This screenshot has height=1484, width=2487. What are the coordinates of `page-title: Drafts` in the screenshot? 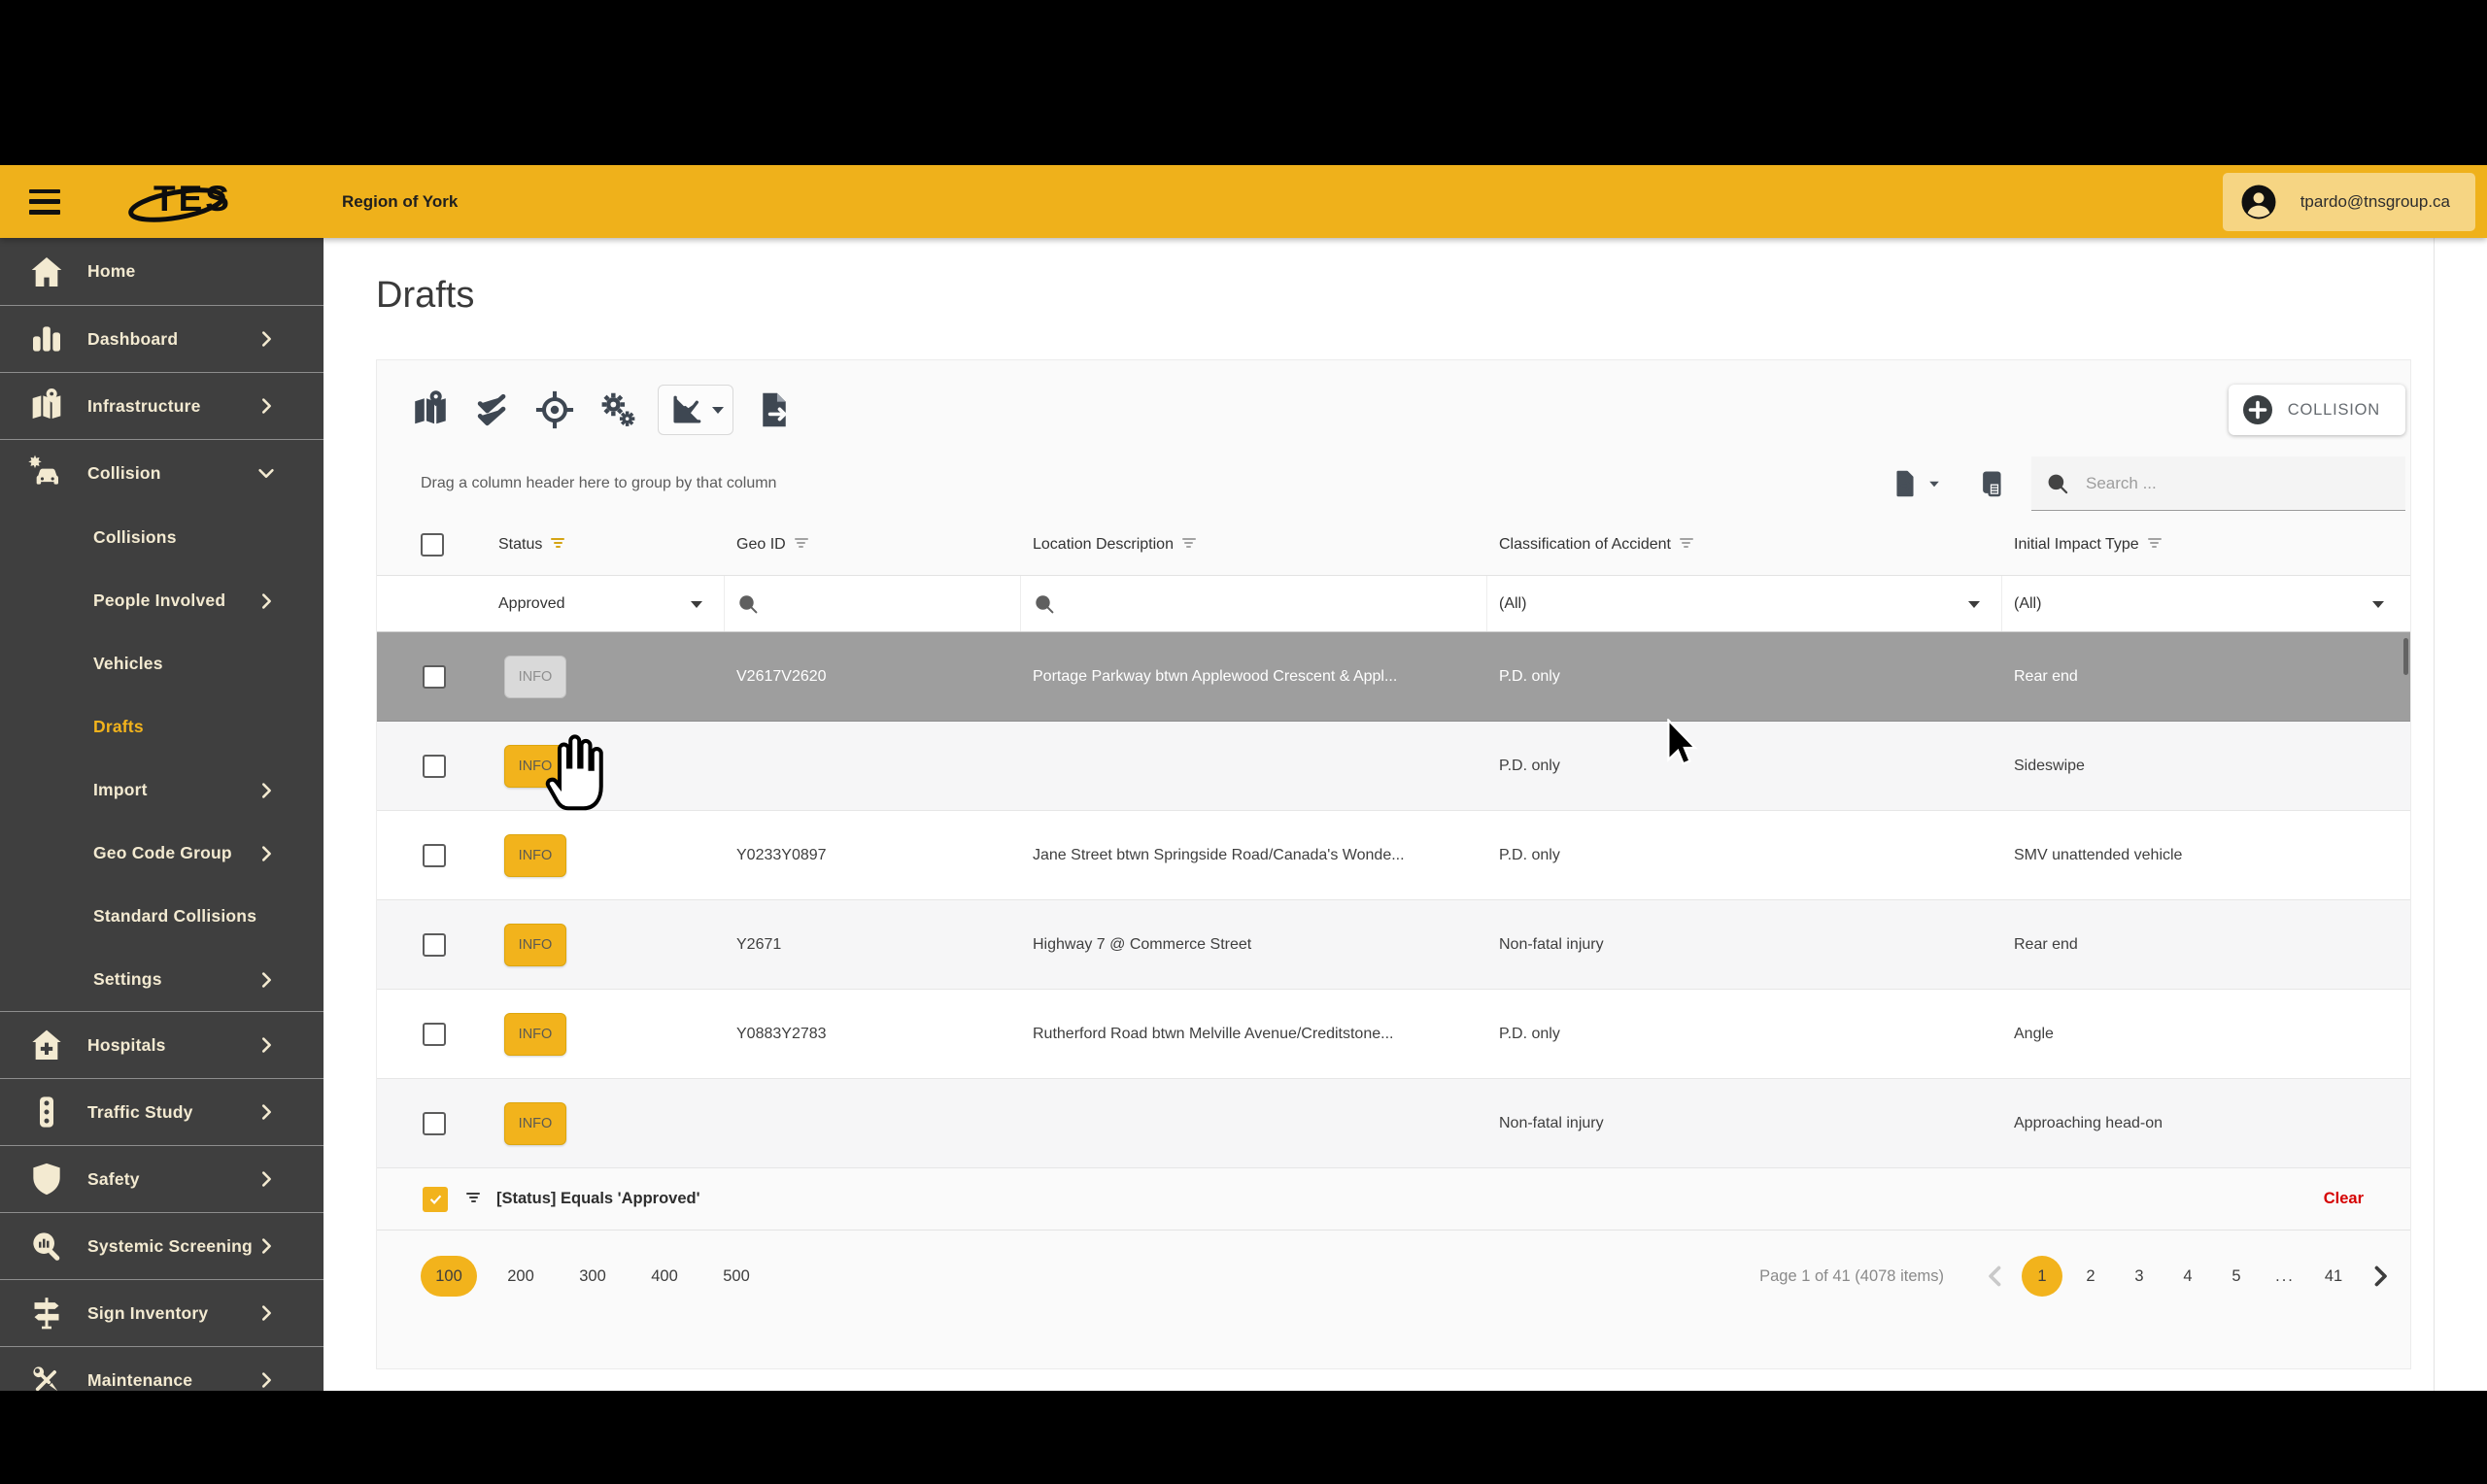 It's located at (425, 295).